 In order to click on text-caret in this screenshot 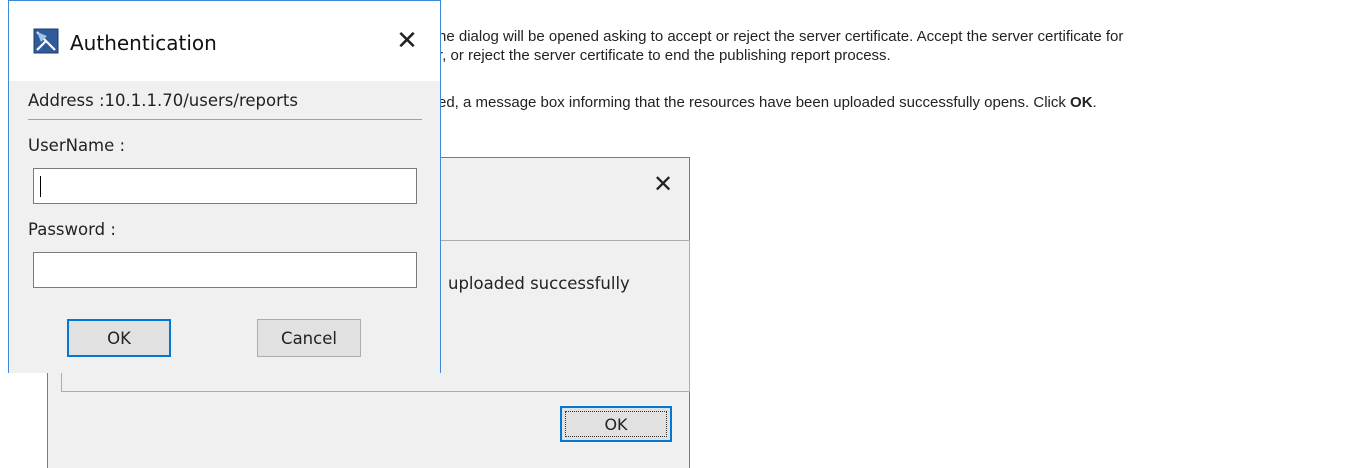, I will do `click(40, 186)`.